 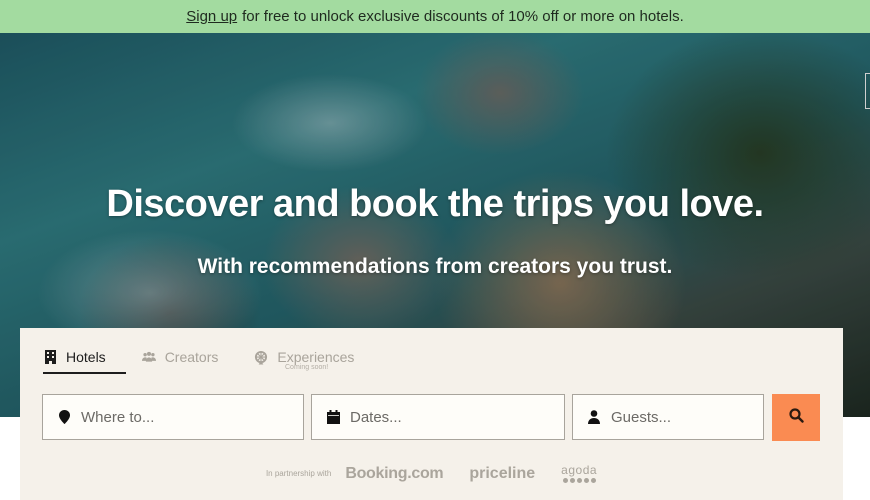 I want to click on search-tabs: Hotels Creators Experiences, so click(x=216, y=358).